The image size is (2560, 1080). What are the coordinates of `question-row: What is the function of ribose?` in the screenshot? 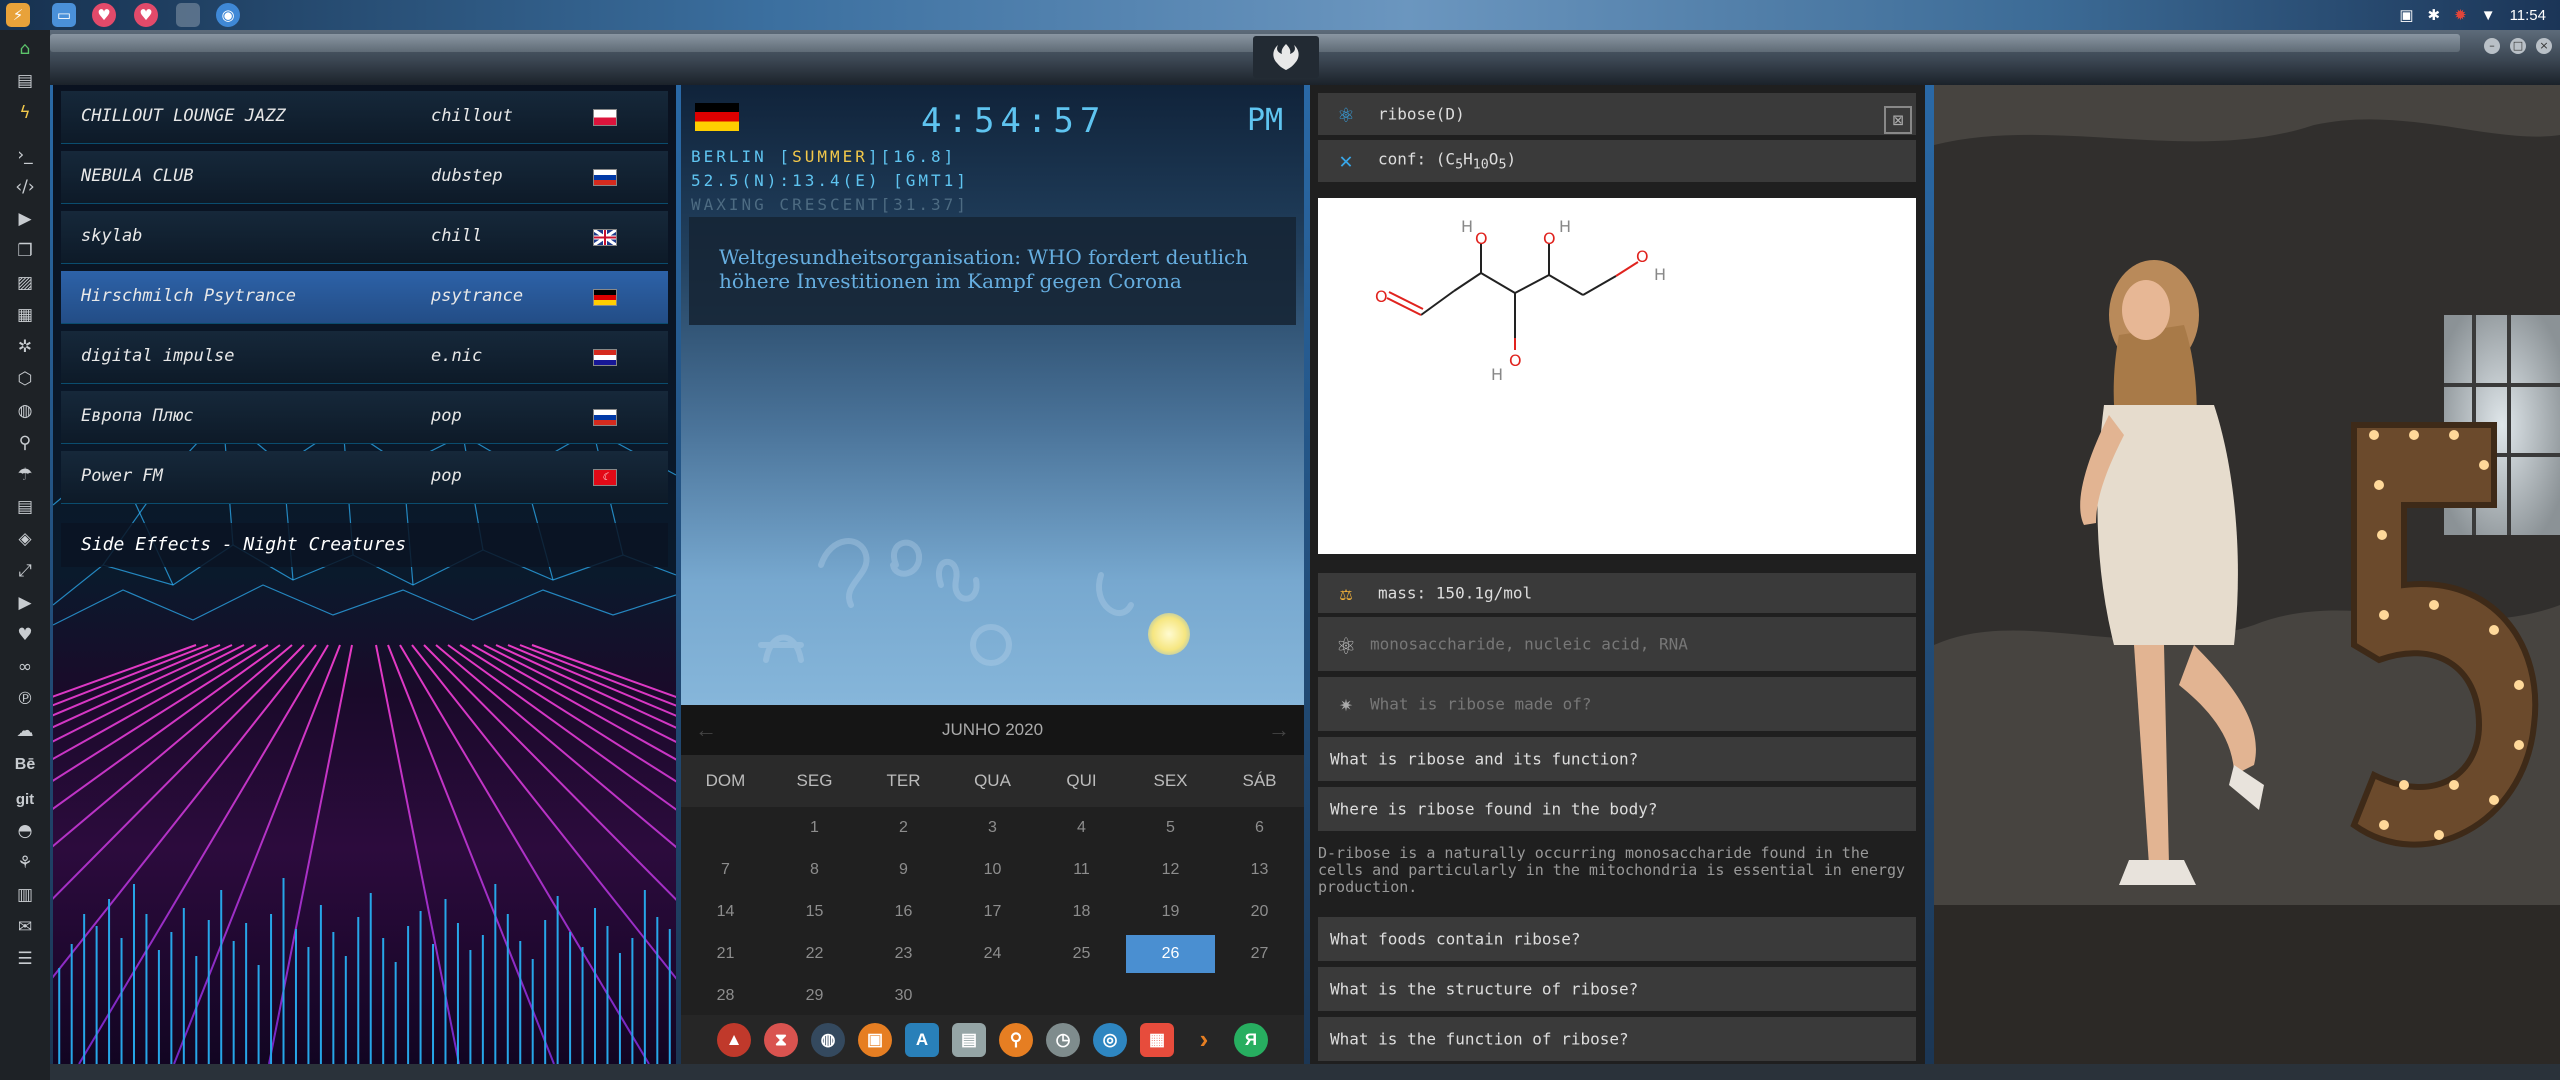 It's located at (1617, 1039).